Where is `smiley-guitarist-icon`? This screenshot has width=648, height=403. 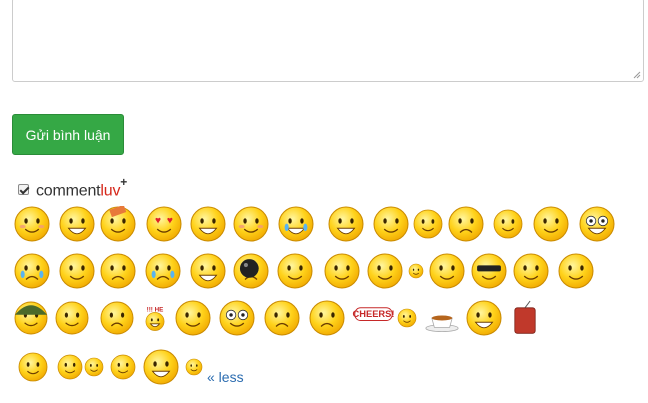 smiley-guitarist-icon is located at coordinates (70, 367).